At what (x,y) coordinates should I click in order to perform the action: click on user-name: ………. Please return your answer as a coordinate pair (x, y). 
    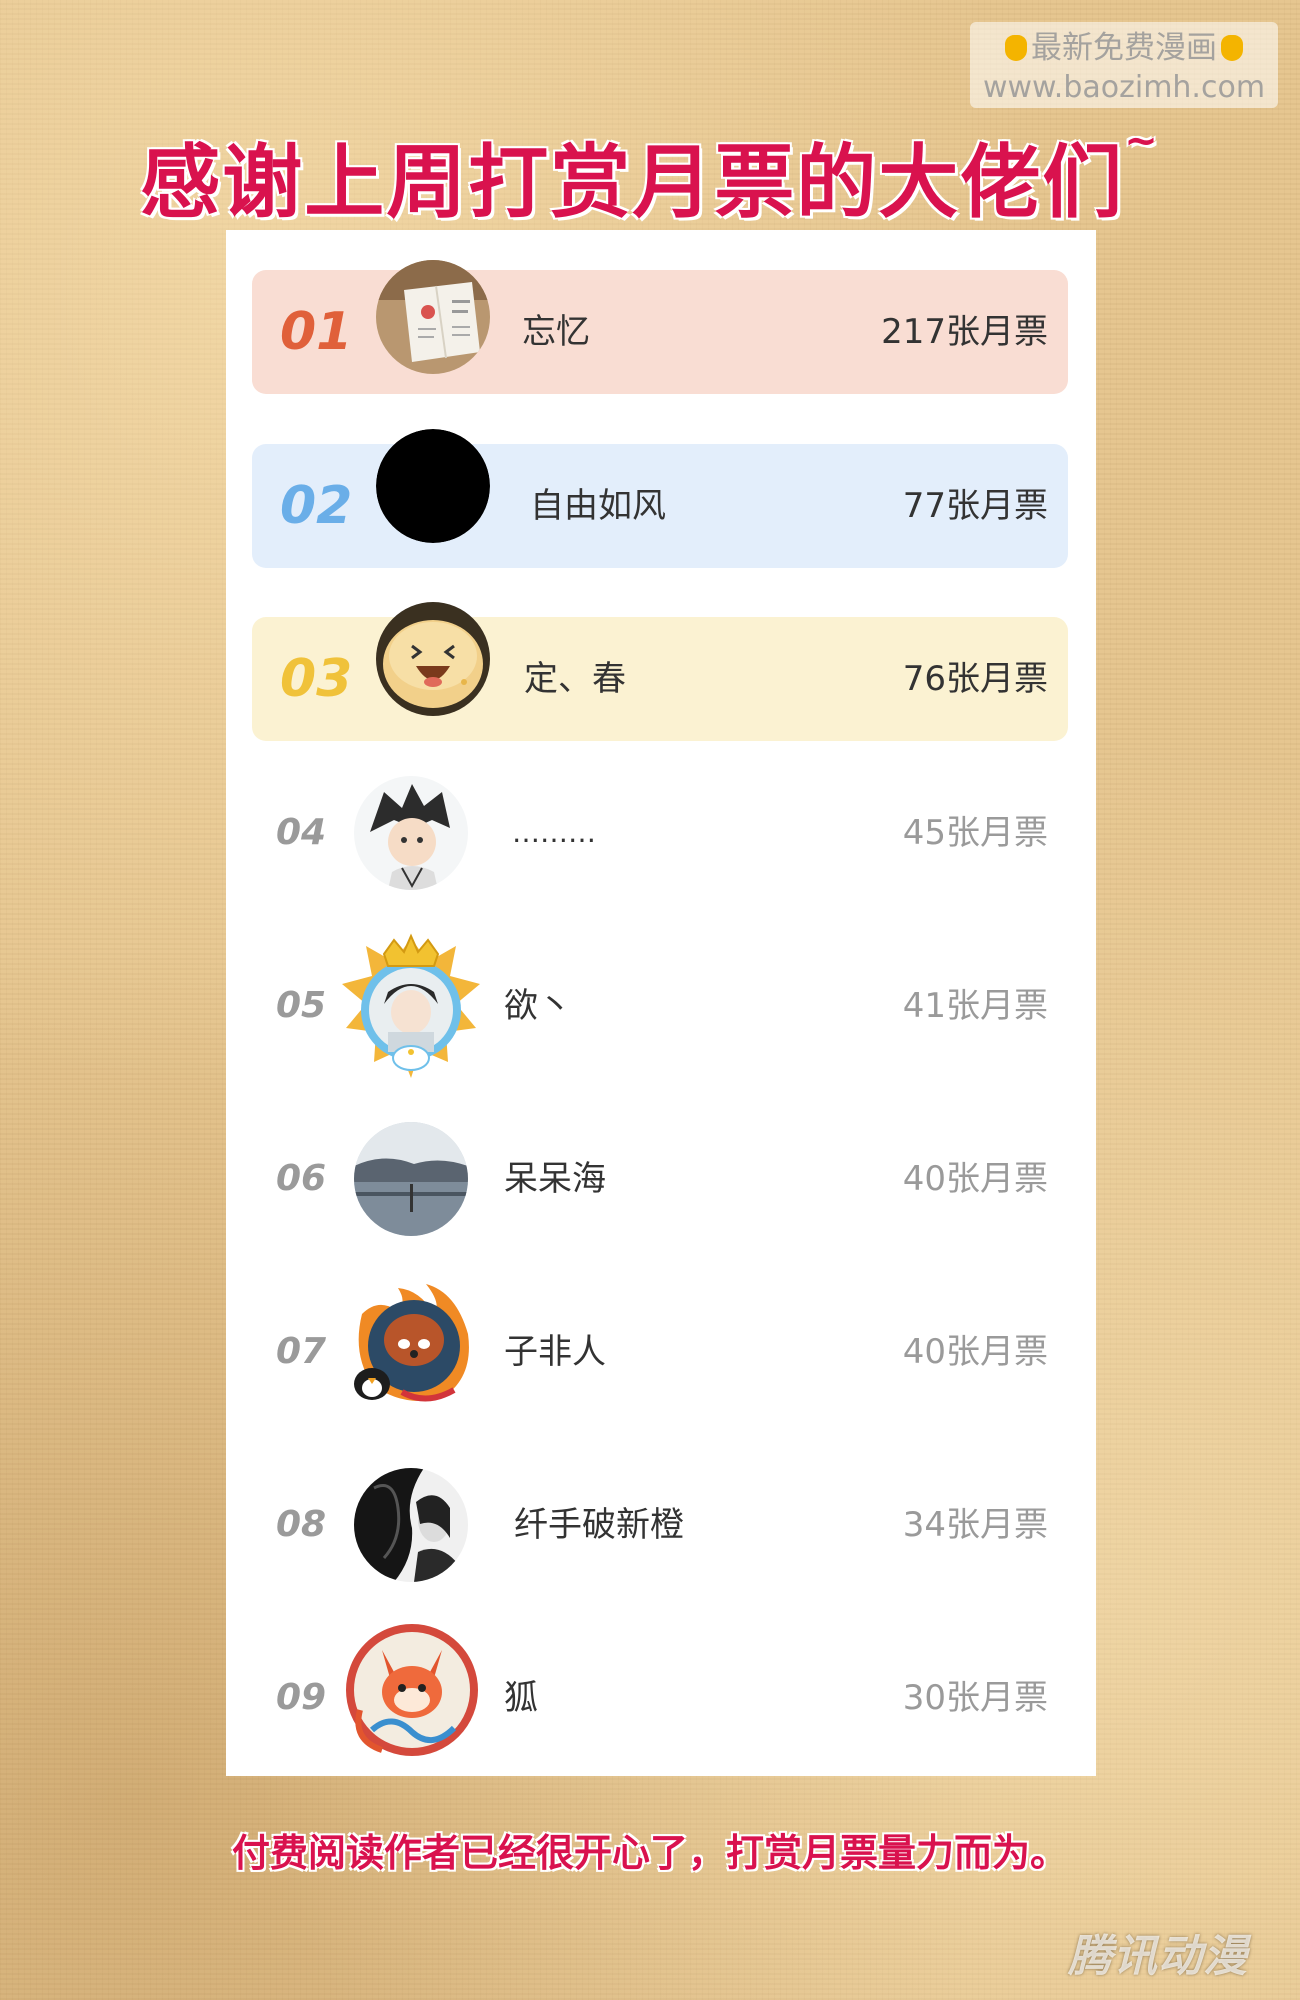
    Looking at the image, I should click on (554, 832).